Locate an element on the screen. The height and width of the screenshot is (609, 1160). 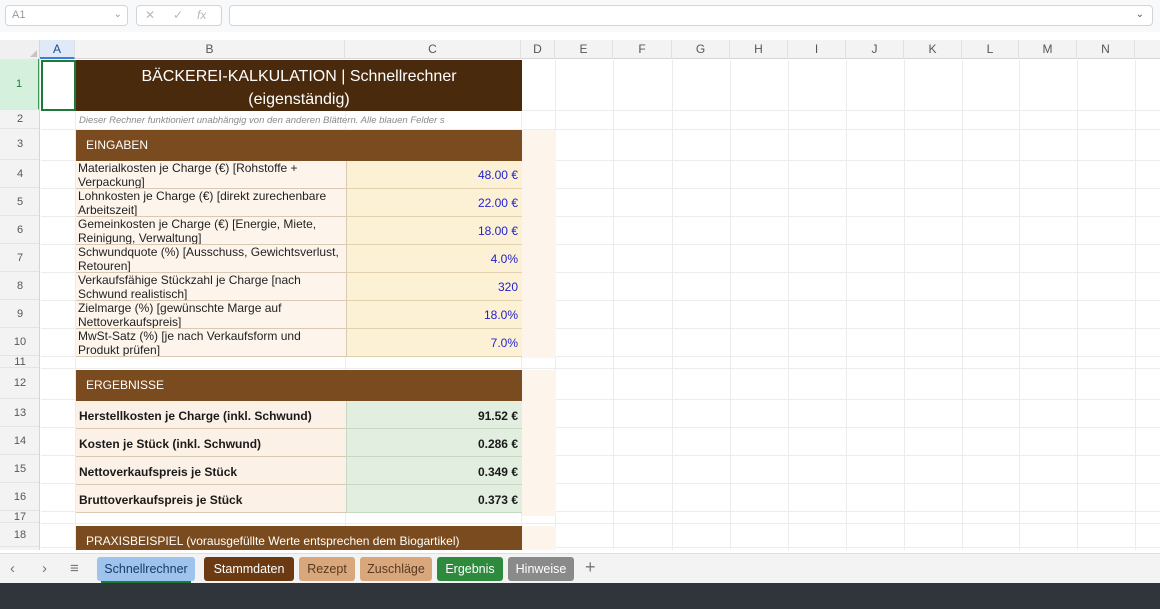
tab-prev-icon: ‹ is located at coordinates (12, 568).